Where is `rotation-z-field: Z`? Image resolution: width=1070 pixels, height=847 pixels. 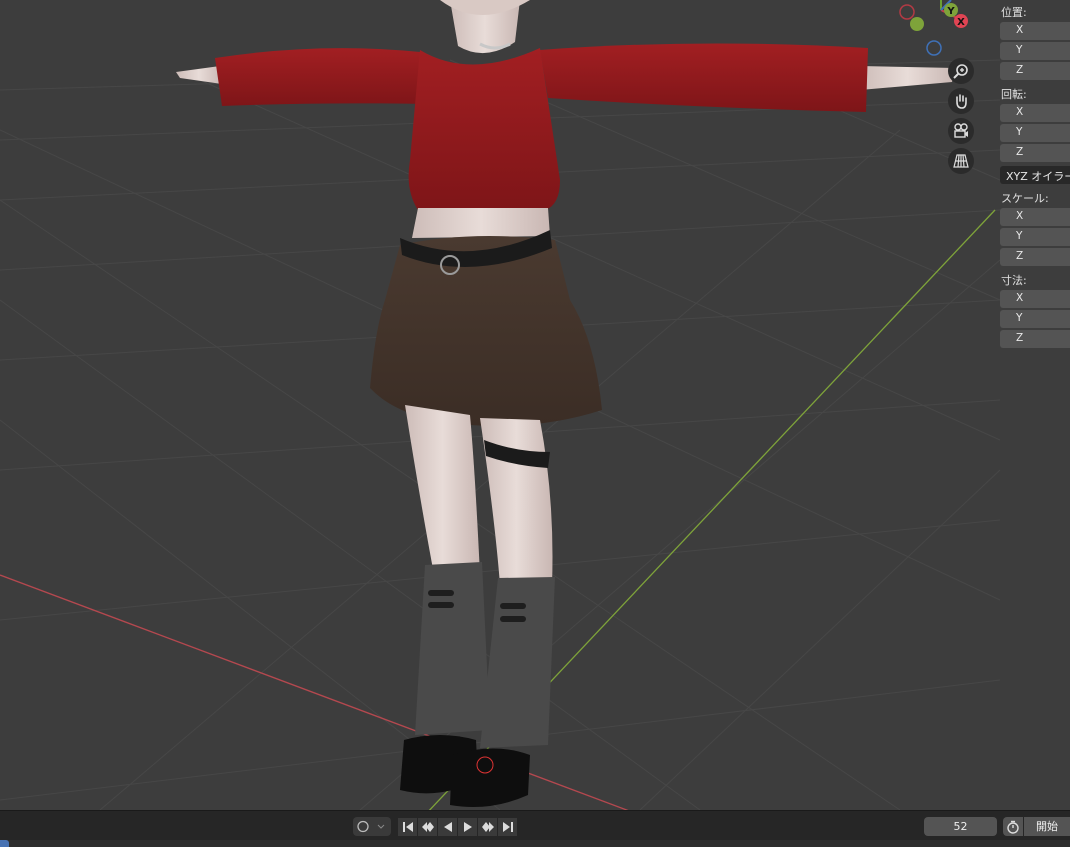
rotation-z-field: Z is located at coordinates (1035, 153).